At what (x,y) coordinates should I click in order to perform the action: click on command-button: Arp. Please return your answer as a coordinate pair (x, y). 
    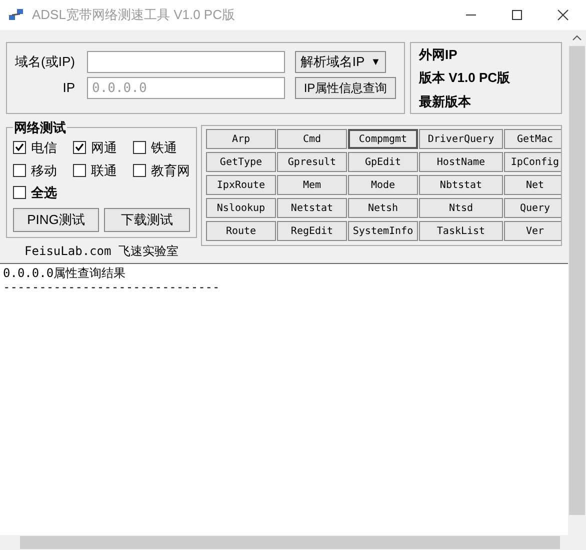
    Looking at the image, I should click on (241, 139).